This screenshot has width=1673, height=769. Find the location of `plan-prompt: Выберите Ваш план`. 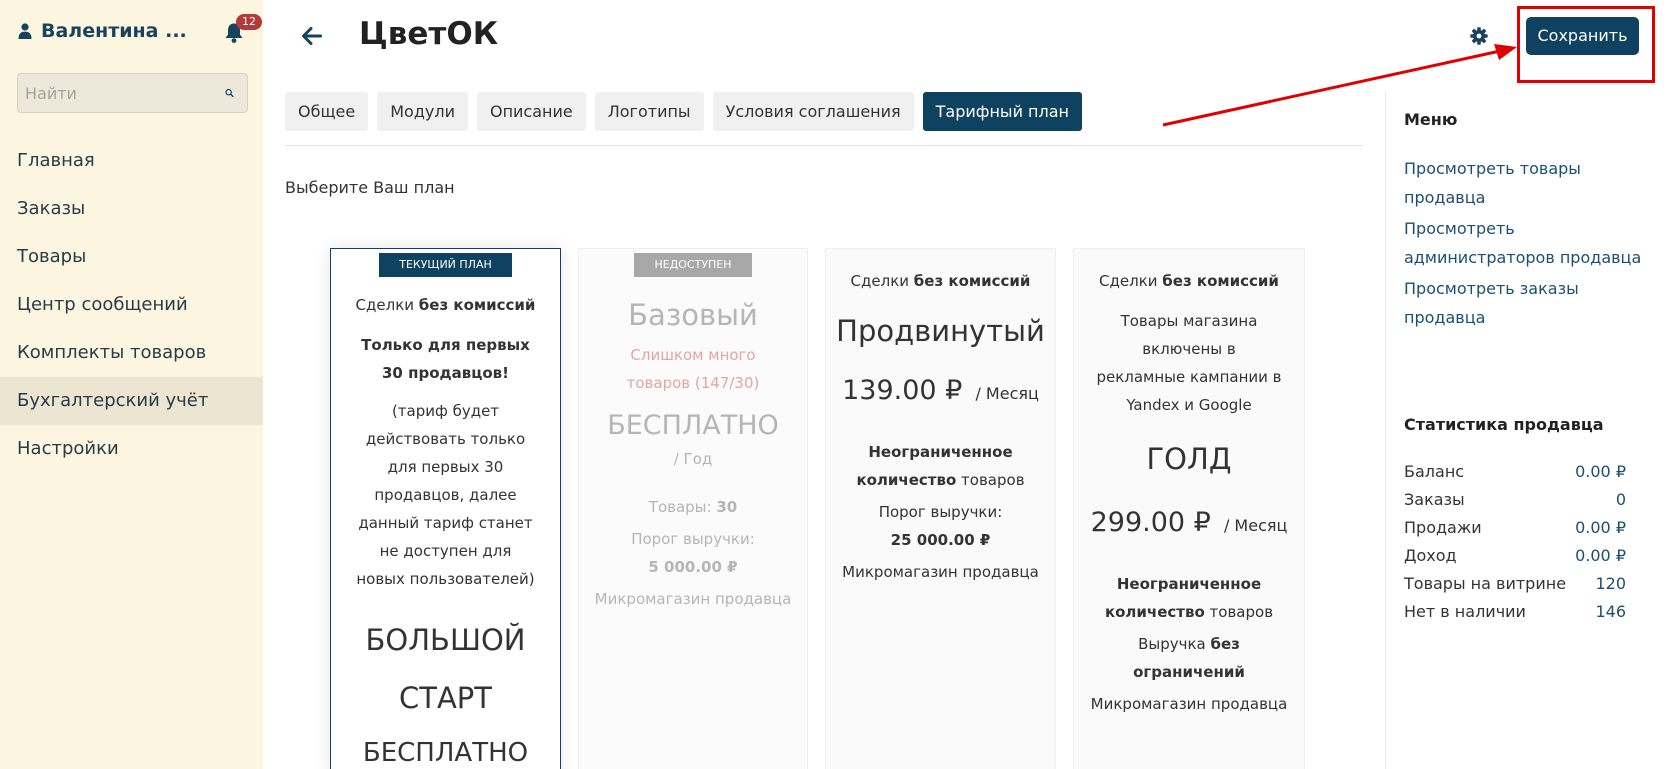

plan-prompt: Выберите Ваш план is located at coordinates (370, 187).